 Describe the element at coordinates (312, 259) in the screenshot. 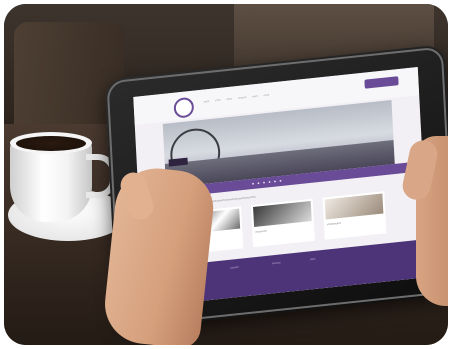

I see `footer-column: ▭▭` at that location.